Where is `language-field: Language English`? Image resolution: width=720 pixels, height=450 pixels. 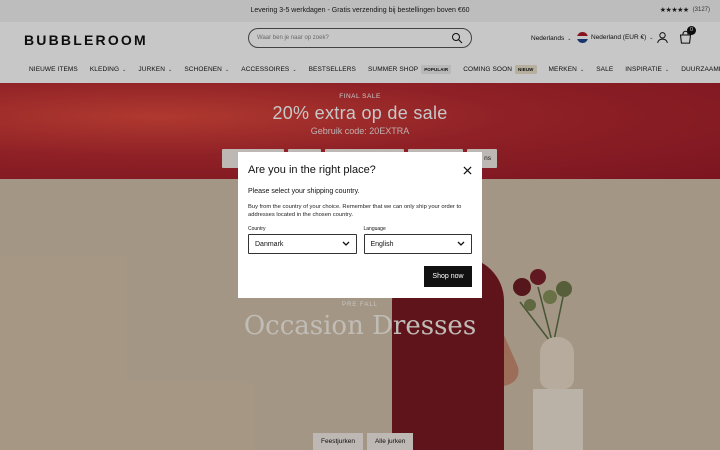 language-field: Language English is located at coordinates (417, 240).